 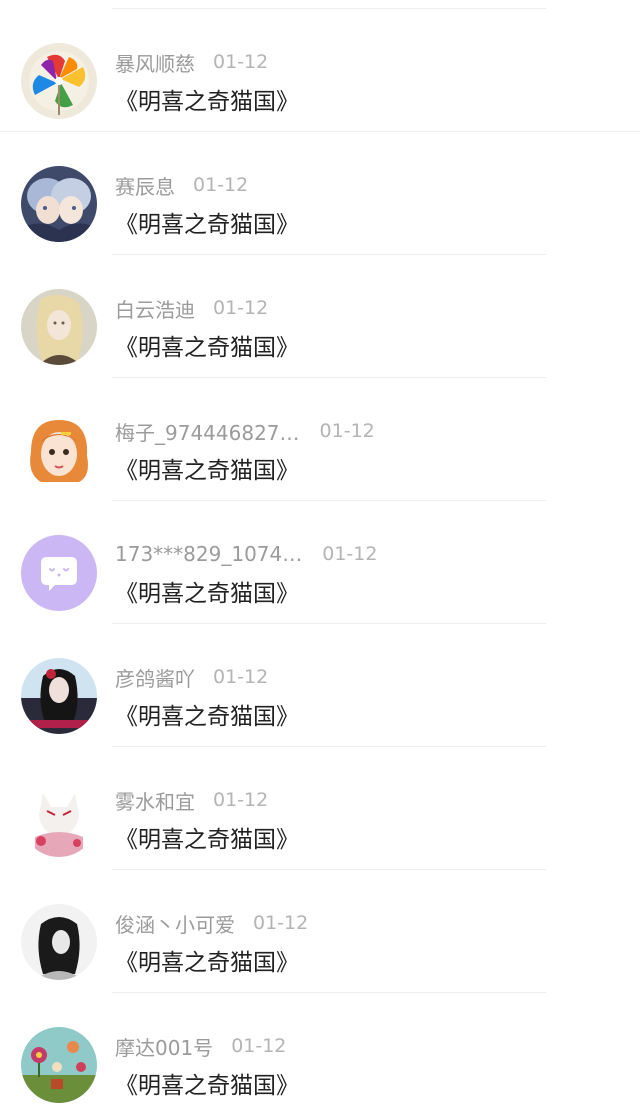 I want to click on fox-mask-avatar-icon, so click(x=59, y=819).